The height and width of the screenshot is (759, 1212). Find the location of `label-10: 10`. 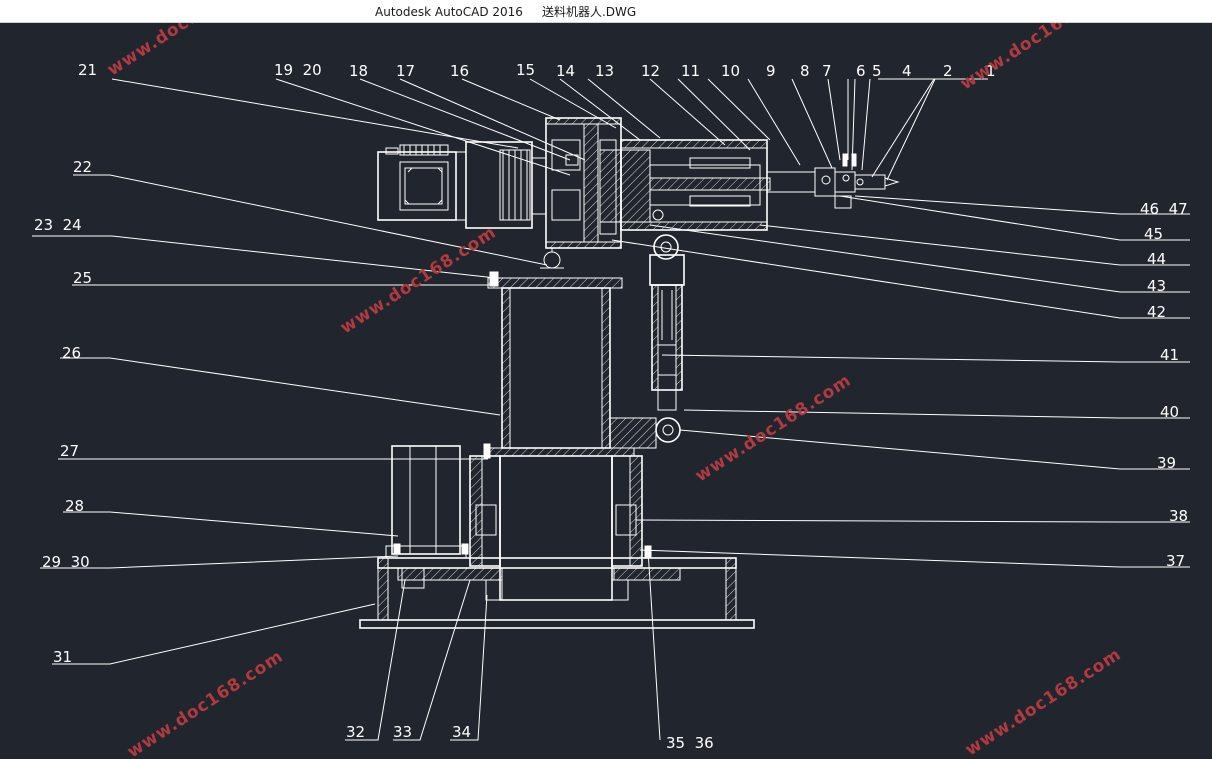

label-10: 10 is located at coordinates (730, 71).